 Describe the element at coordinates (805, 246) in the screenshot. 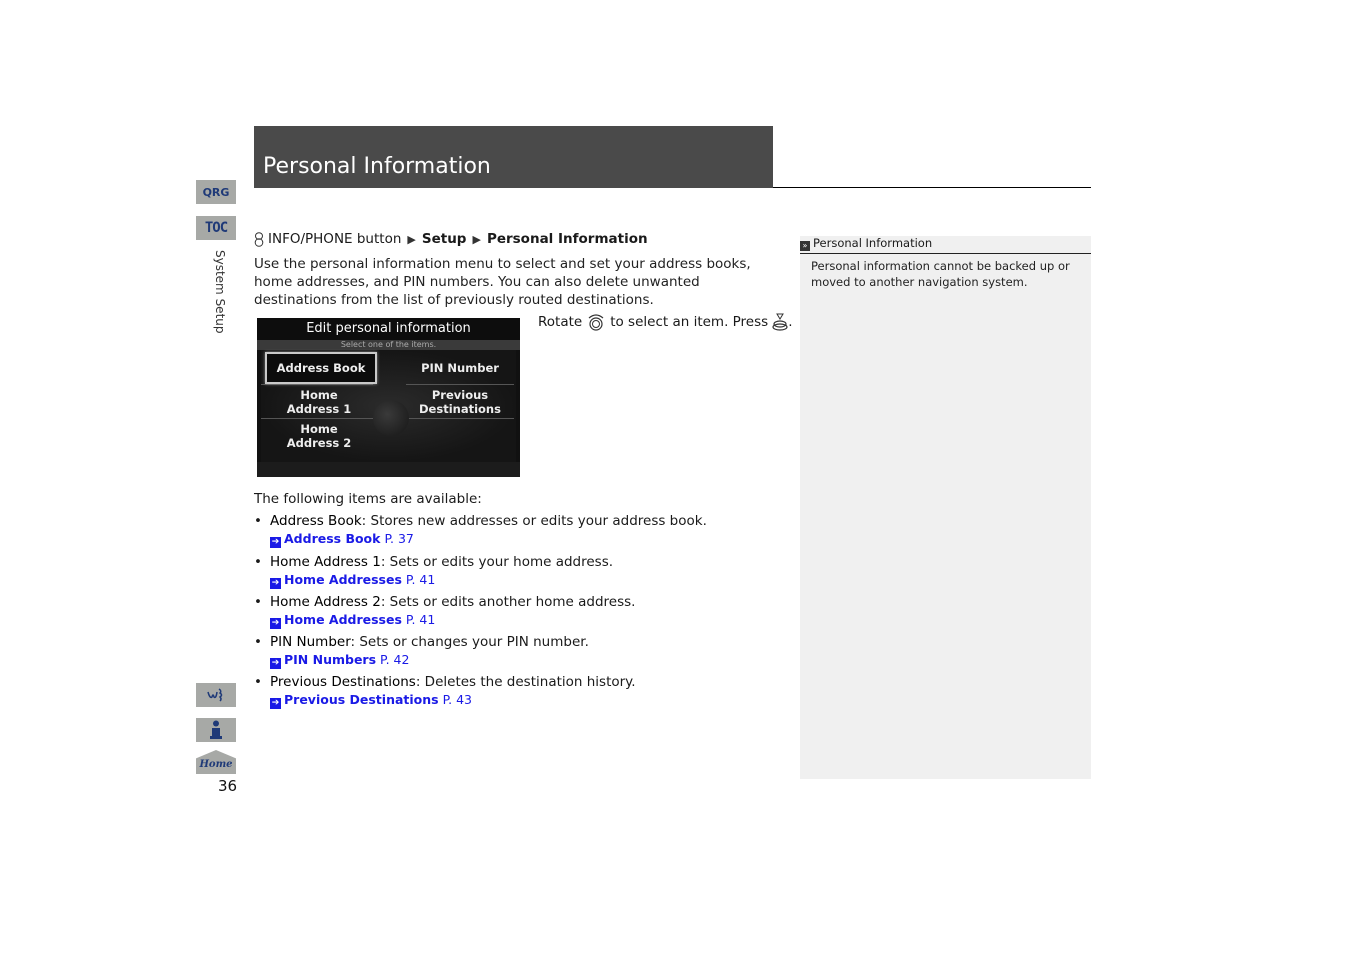

I see `double-chevron-icon: »` at that location.